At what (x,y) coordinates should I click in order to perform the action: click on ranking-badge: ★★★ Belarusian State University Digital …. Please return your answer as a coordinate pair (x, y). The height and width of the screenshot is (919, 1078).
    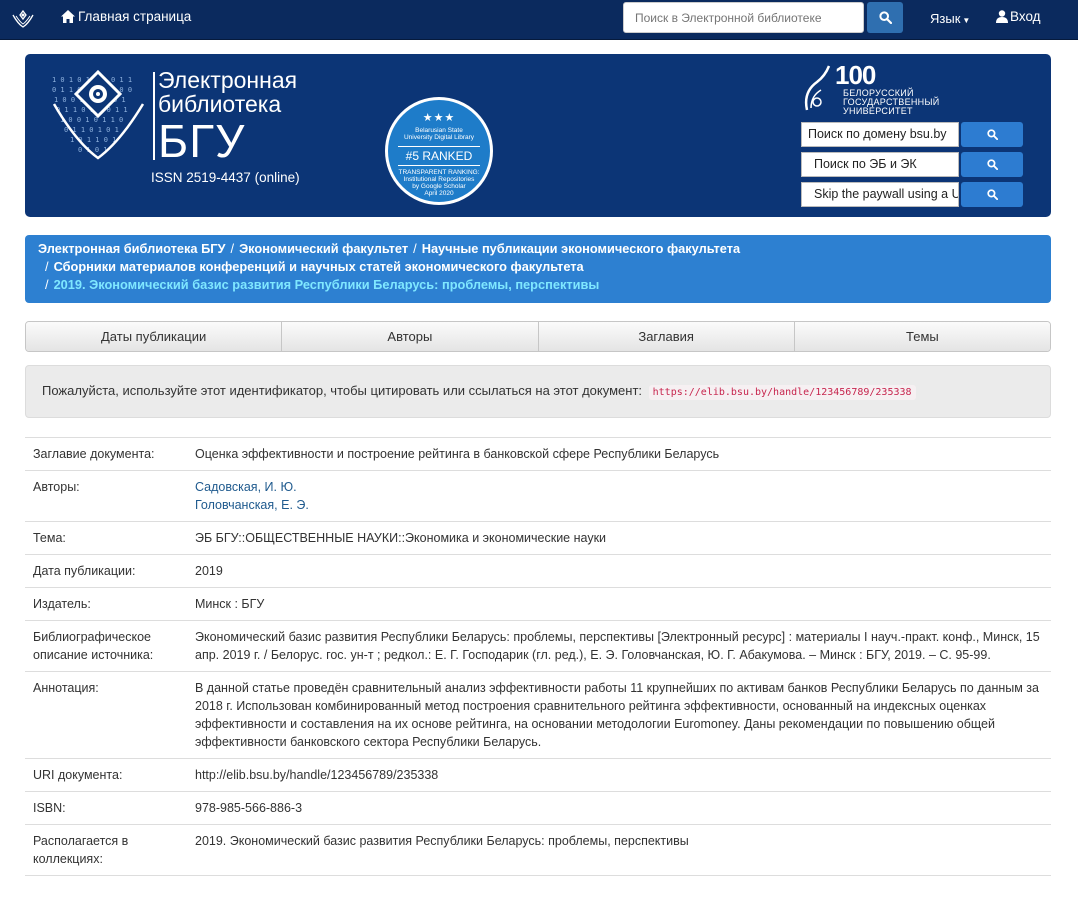
    Looking at the image, I should click on (439, 151).